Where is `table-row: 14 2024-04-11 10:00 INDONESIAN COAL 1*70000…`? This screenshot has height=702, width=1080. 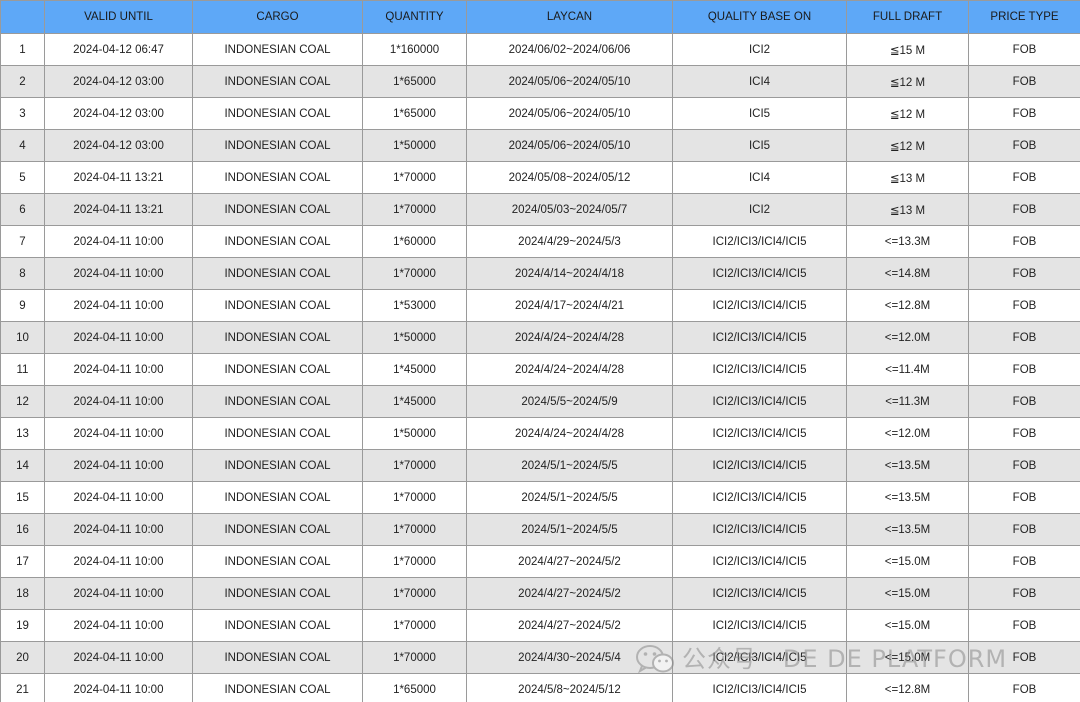 table-row: 14 2024-04-11 10:00 INDONESIAN COAL 1*70000… is located at coordinates (540, 465).